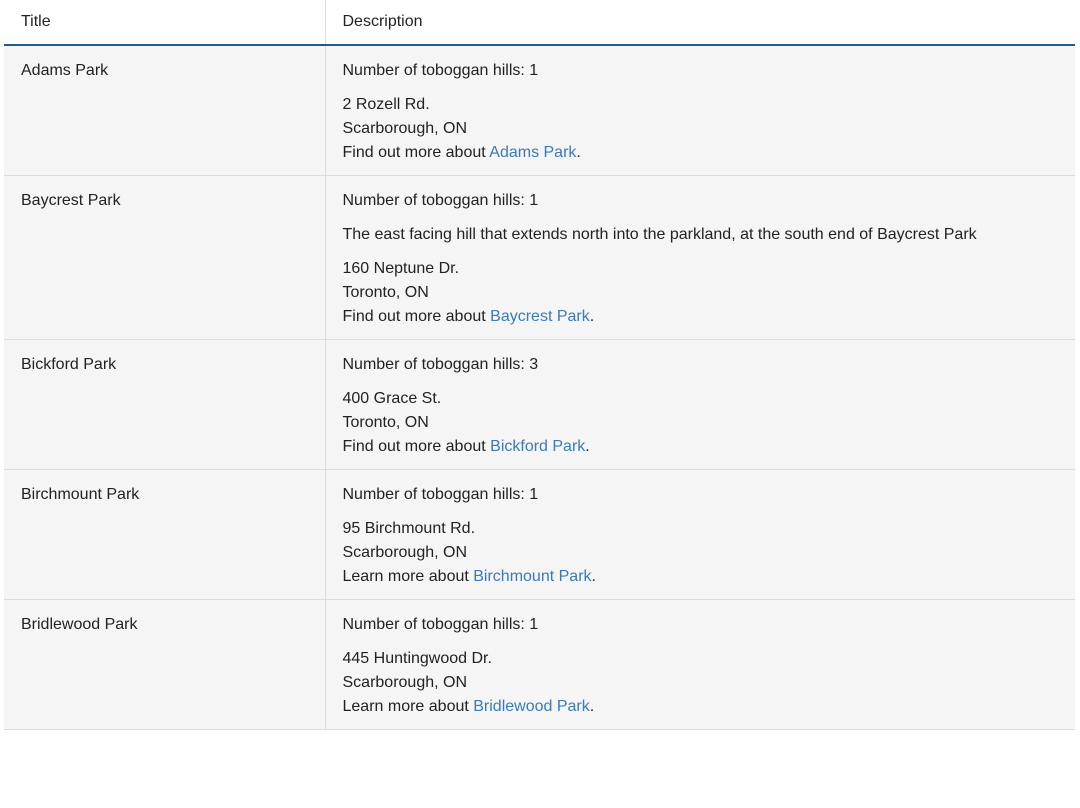 Image resolution: width=1080 pixels, height=808 pixels. What do you see at coordinates (164, 404) in the screenshot?
I see `park-title-cell: Bickford Park` at bounding box center [164, 404].